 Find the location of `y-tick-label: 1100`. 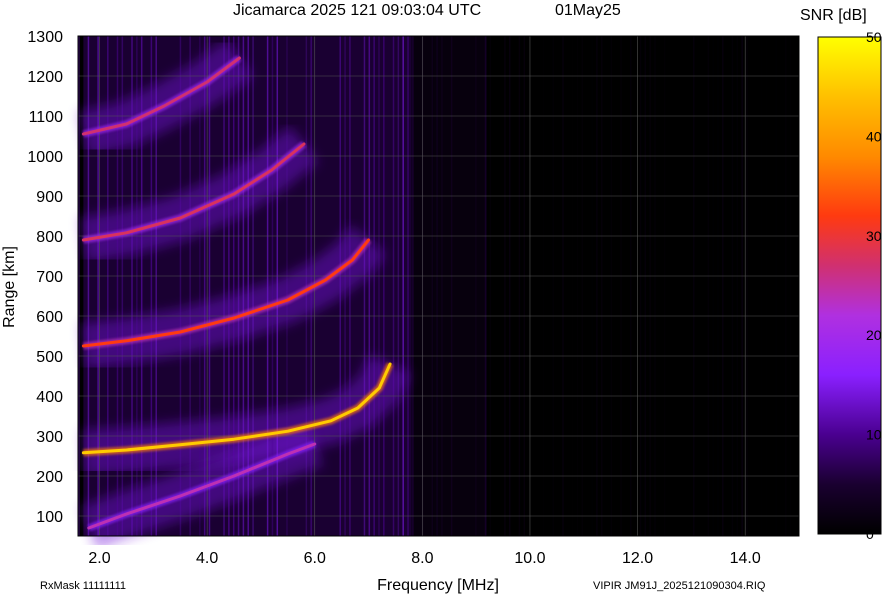

y-tick-label: 1100 is located at coordinates (46, 117).